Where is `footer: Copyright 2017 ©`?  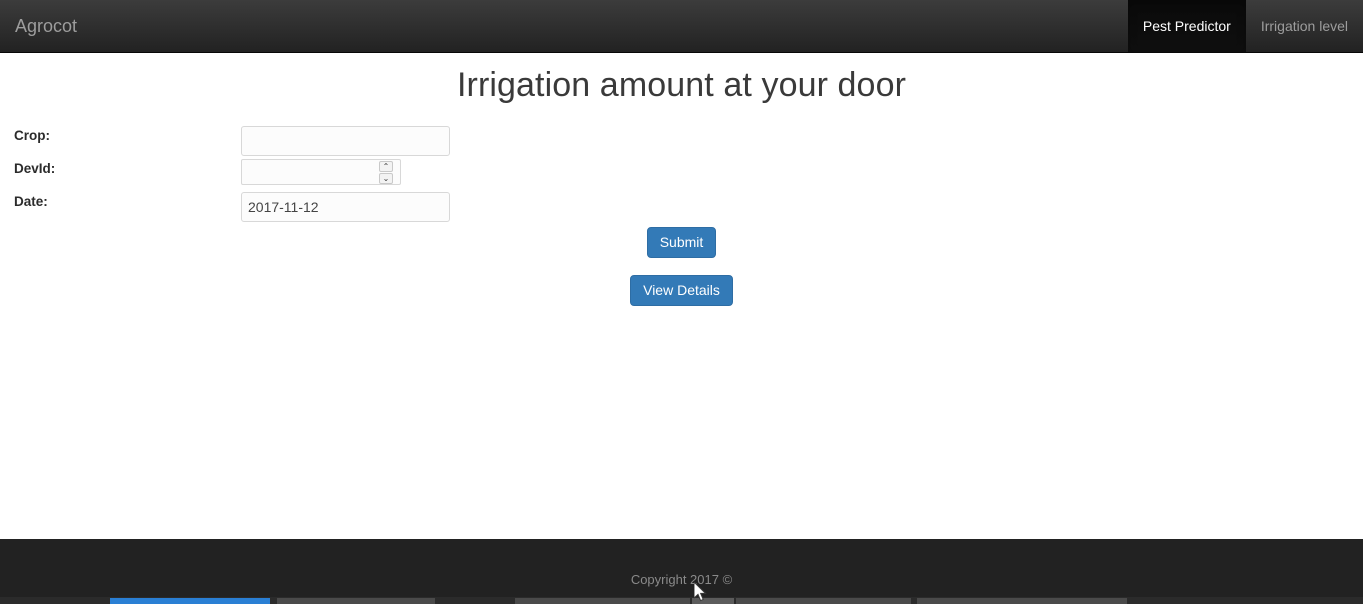
footer: Copyright 2017 © is located at coordinates (681, 568).